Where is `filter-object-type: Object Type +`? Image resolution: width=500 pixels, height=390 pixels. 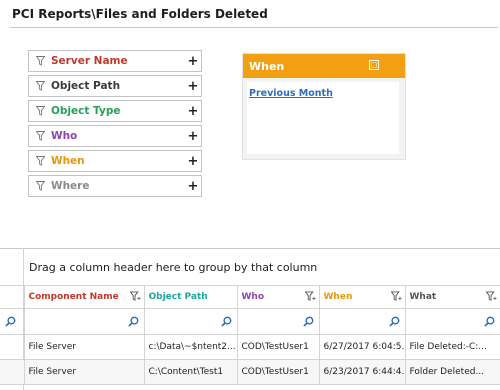 filter-object-type: Object Type + is located at coordinates (115, 111).